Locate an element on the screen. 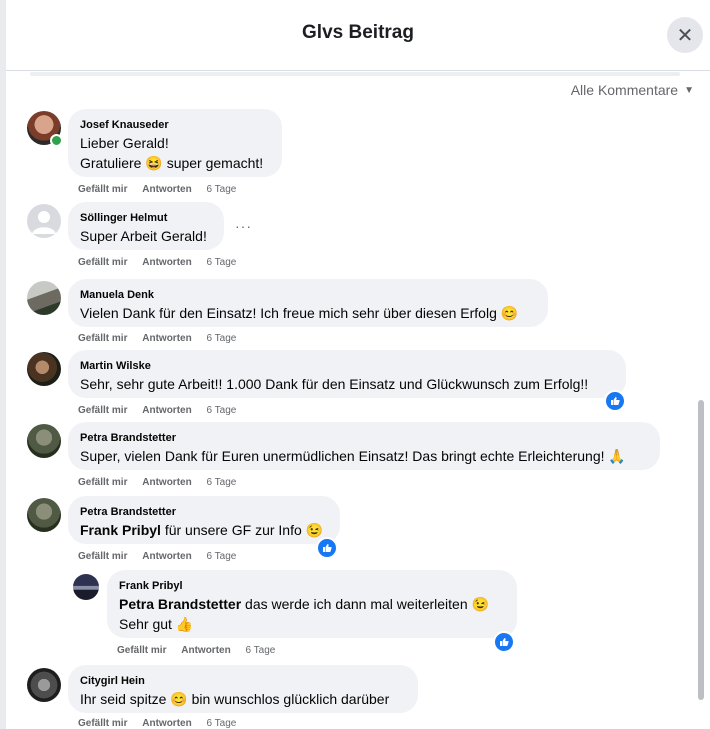 Image resolution: width=710 pixels, height=729 pixels. dialog-header: Glvs Beitrag ✕ is located at coordinates (358, 35).